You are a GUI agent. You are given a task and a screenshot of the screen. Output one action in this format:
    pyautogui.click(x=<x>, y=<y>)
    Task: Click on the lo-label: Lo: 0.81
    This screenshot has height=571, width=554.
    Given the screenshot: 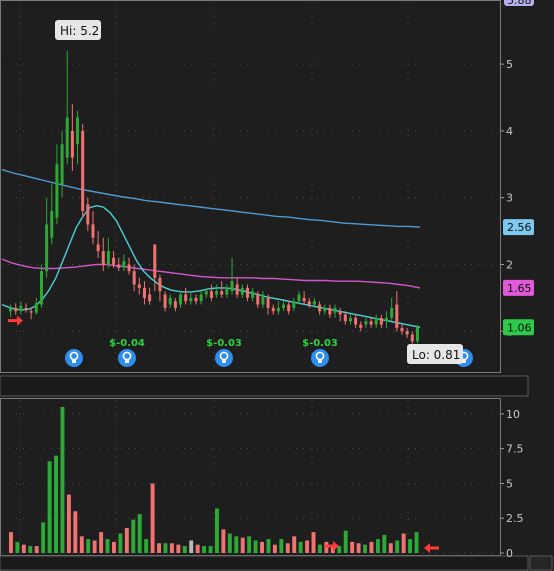 What is the action you would take?
    pyautogui.click(x=436, y=355)
    